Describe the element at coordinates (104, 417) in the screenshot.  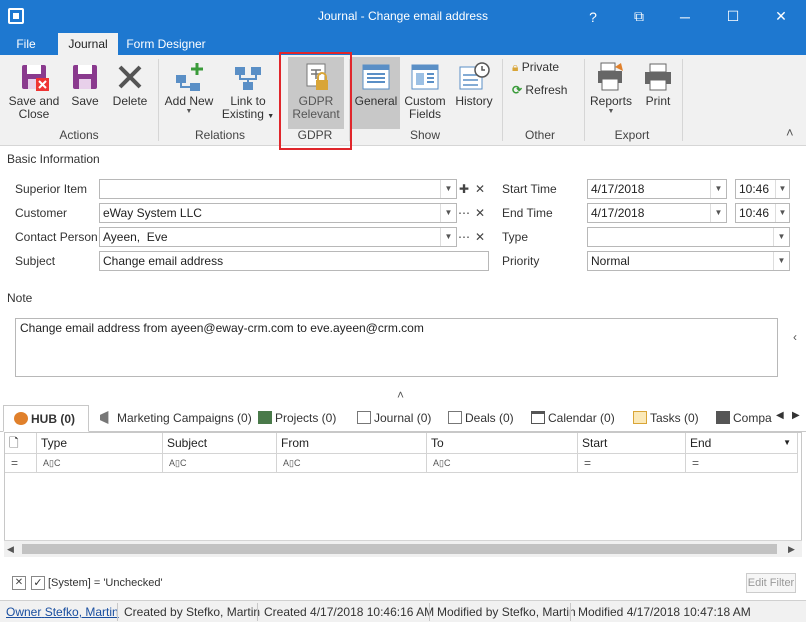
I see `megaphone-icon` at that location.